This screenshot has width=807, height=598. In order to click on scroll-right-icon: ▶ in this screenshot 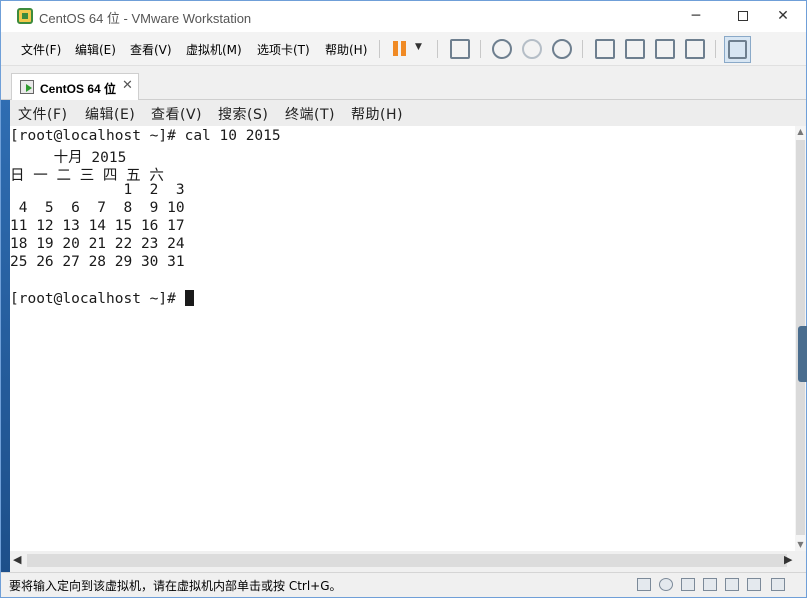, I will do `click(788, 559)`.